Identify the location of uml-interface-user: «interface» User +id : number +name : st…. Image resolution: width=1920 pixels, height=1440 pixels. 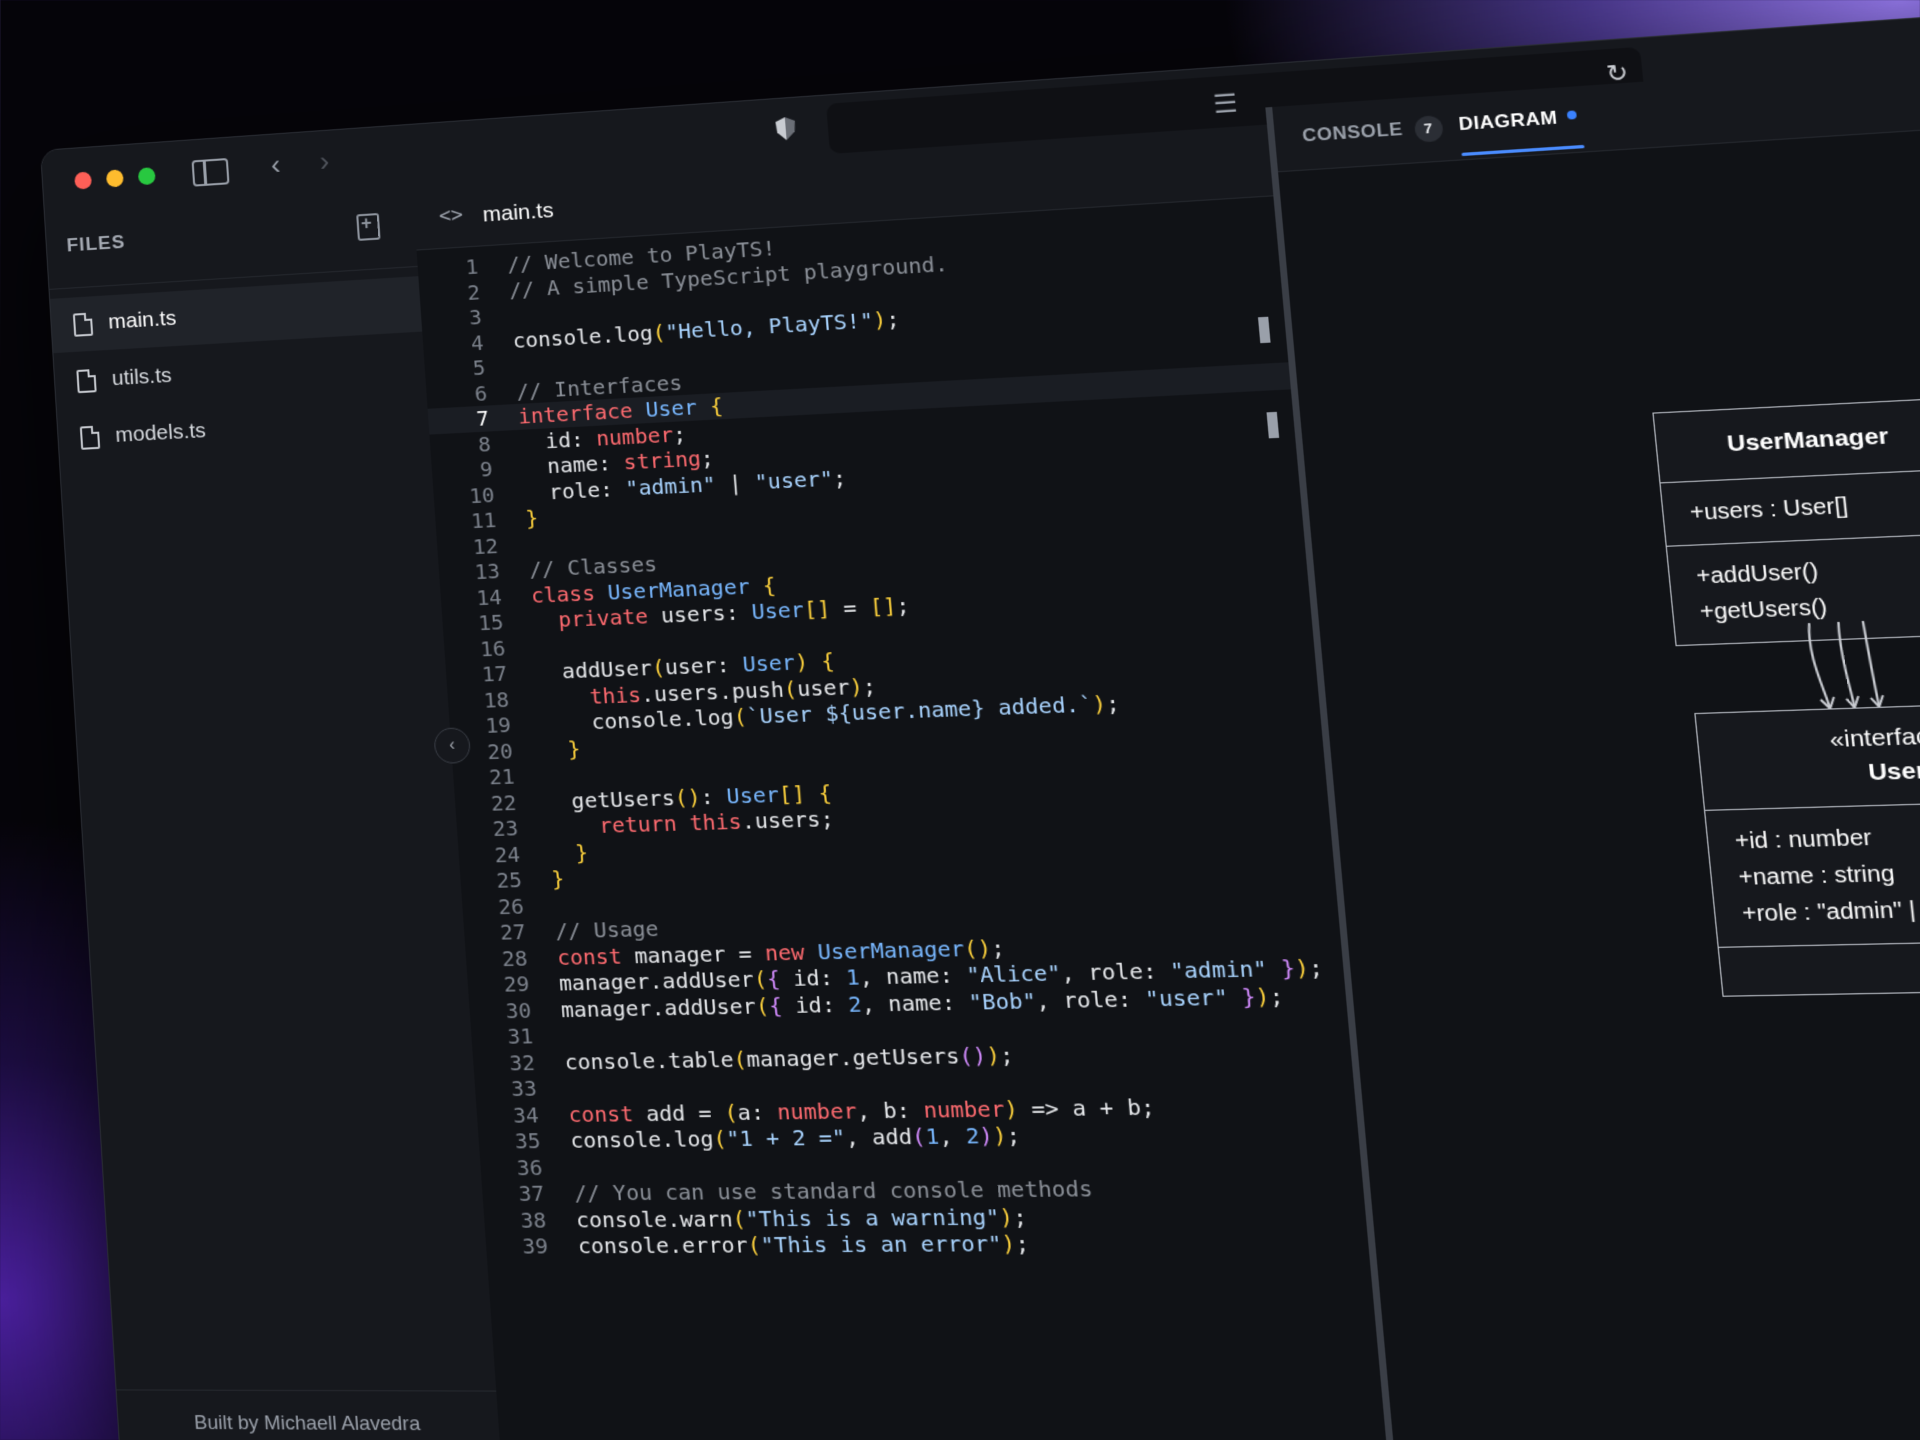
(1807, 848).